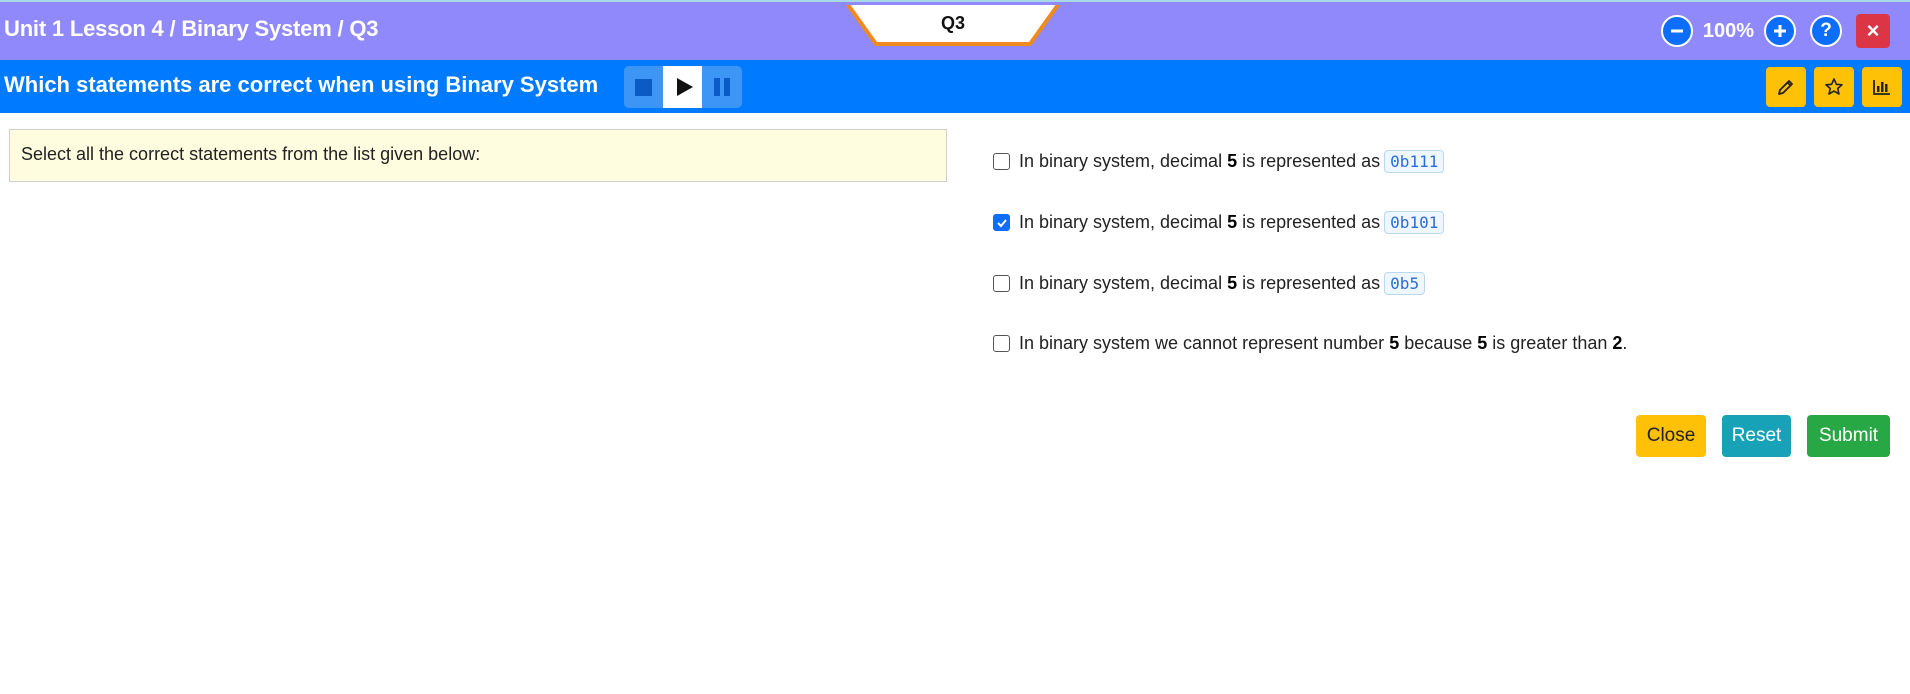 This screenshot has width=1910, height=694. I want to click on option-3-checkbox, so click(1001, 283).